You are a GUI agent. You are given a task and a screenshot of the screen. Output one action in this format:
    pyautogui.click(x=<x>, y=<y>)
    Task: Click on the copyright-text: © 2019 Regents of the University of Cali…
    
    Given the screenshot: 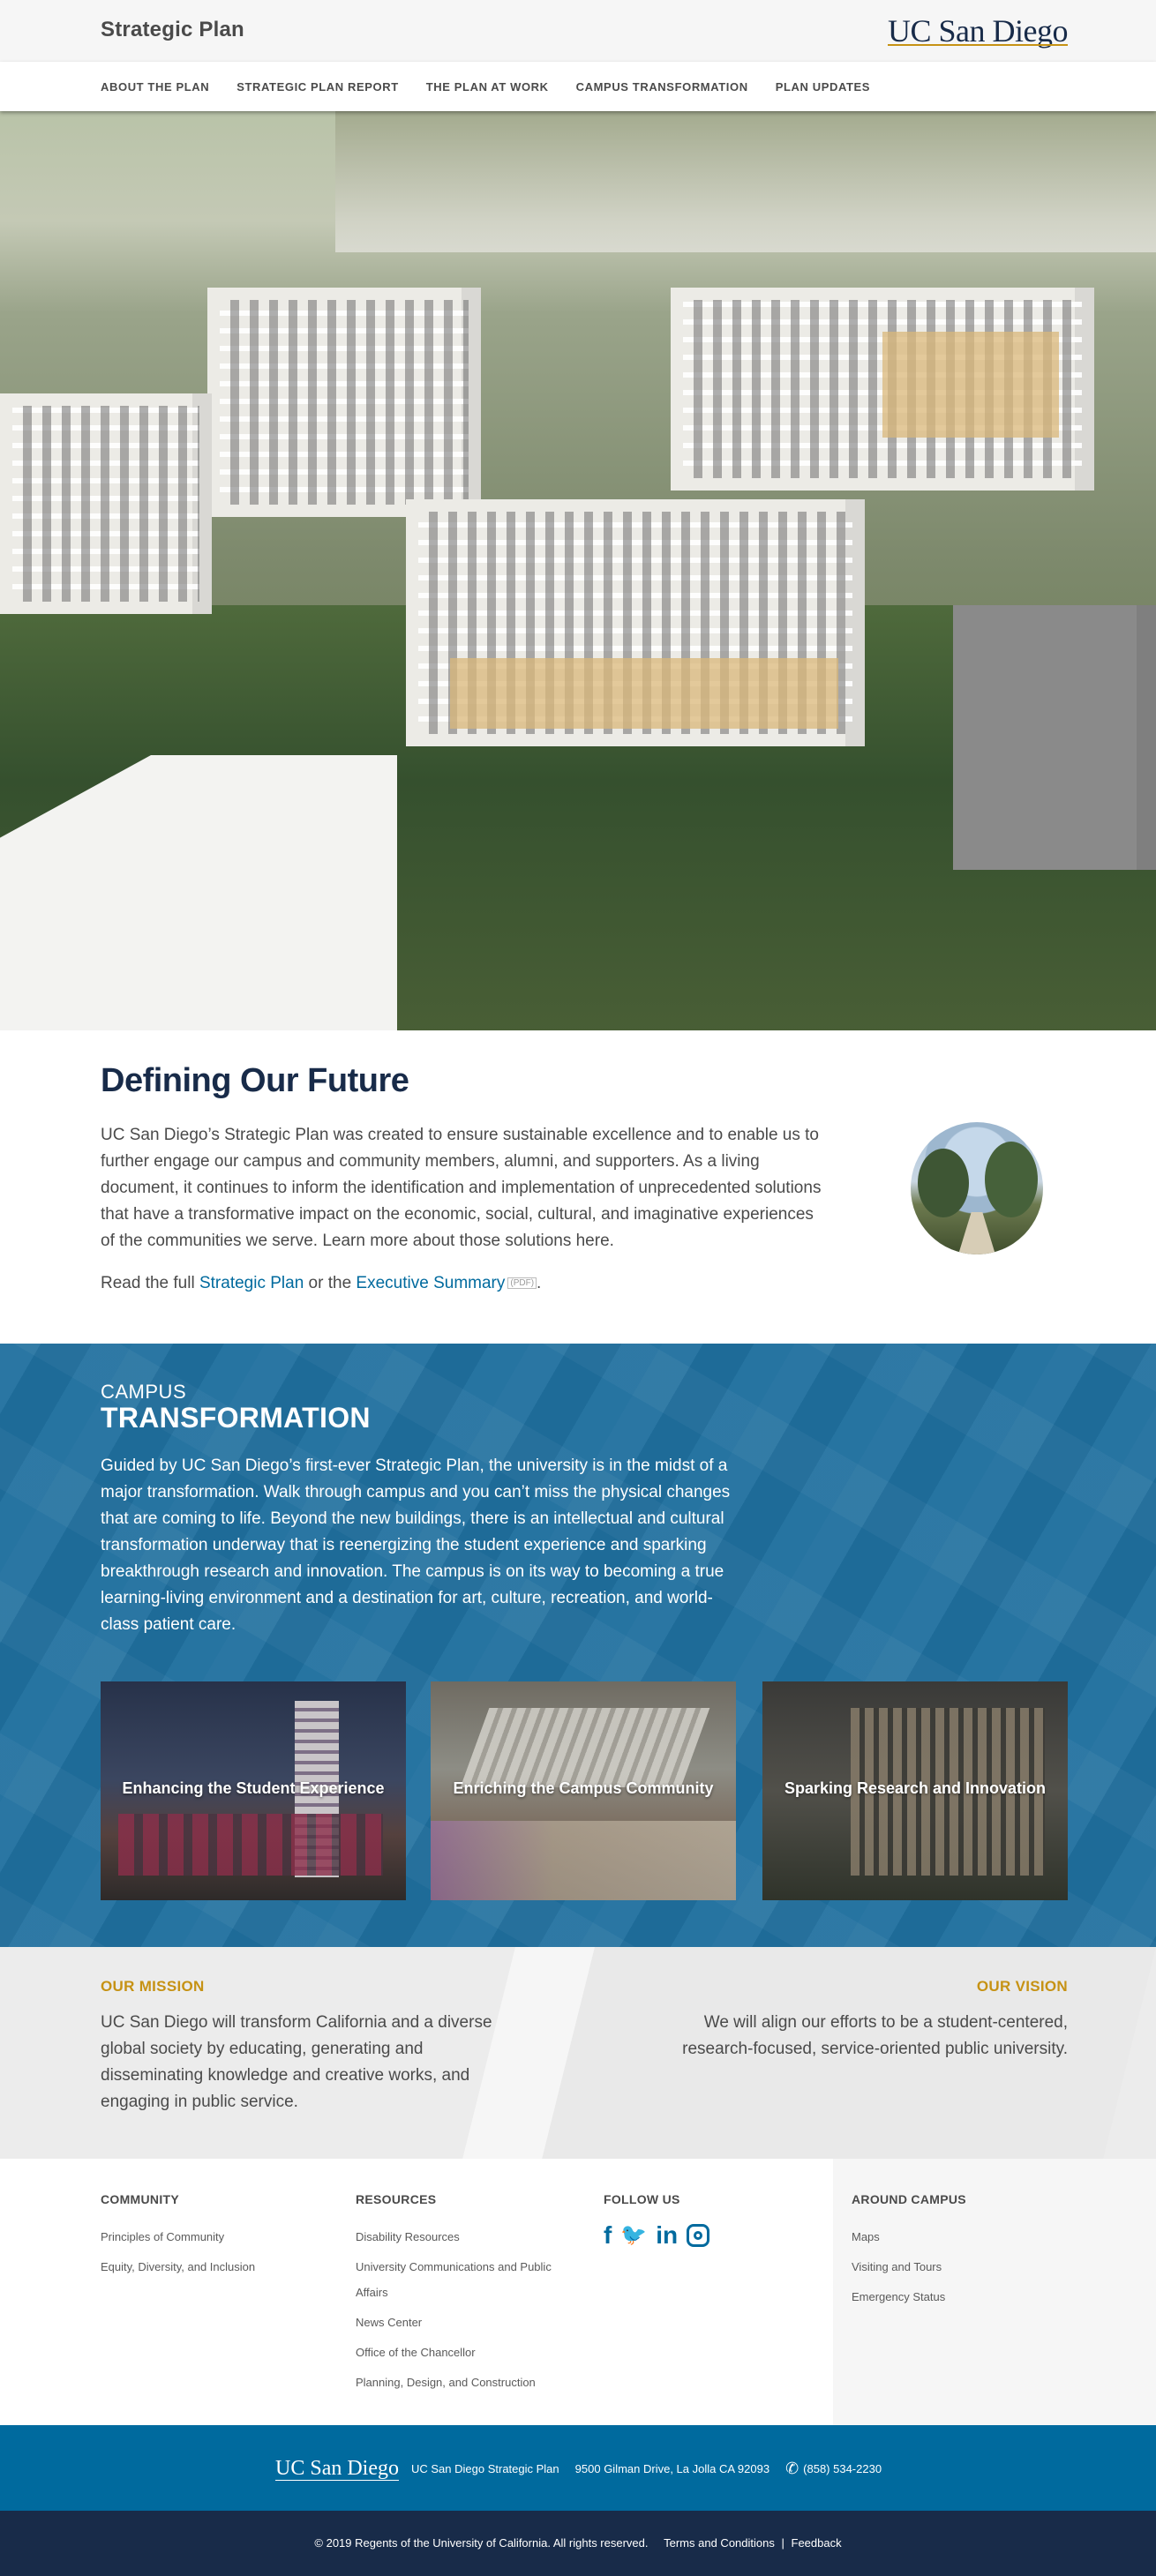 What is the action you would take?
    pyautogui.click(x=481, y=2543)
    